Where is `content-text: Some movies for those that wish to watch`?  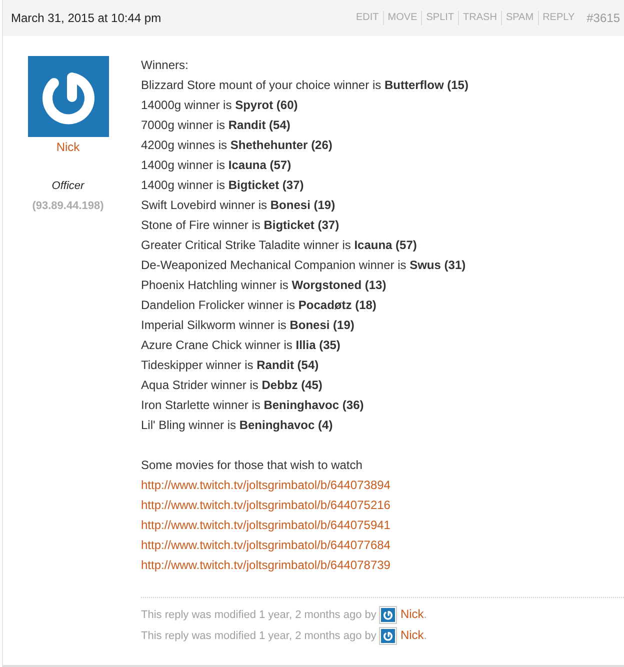
content-text: Some movies for those that wish to watch is located at coordinates (251, 465).